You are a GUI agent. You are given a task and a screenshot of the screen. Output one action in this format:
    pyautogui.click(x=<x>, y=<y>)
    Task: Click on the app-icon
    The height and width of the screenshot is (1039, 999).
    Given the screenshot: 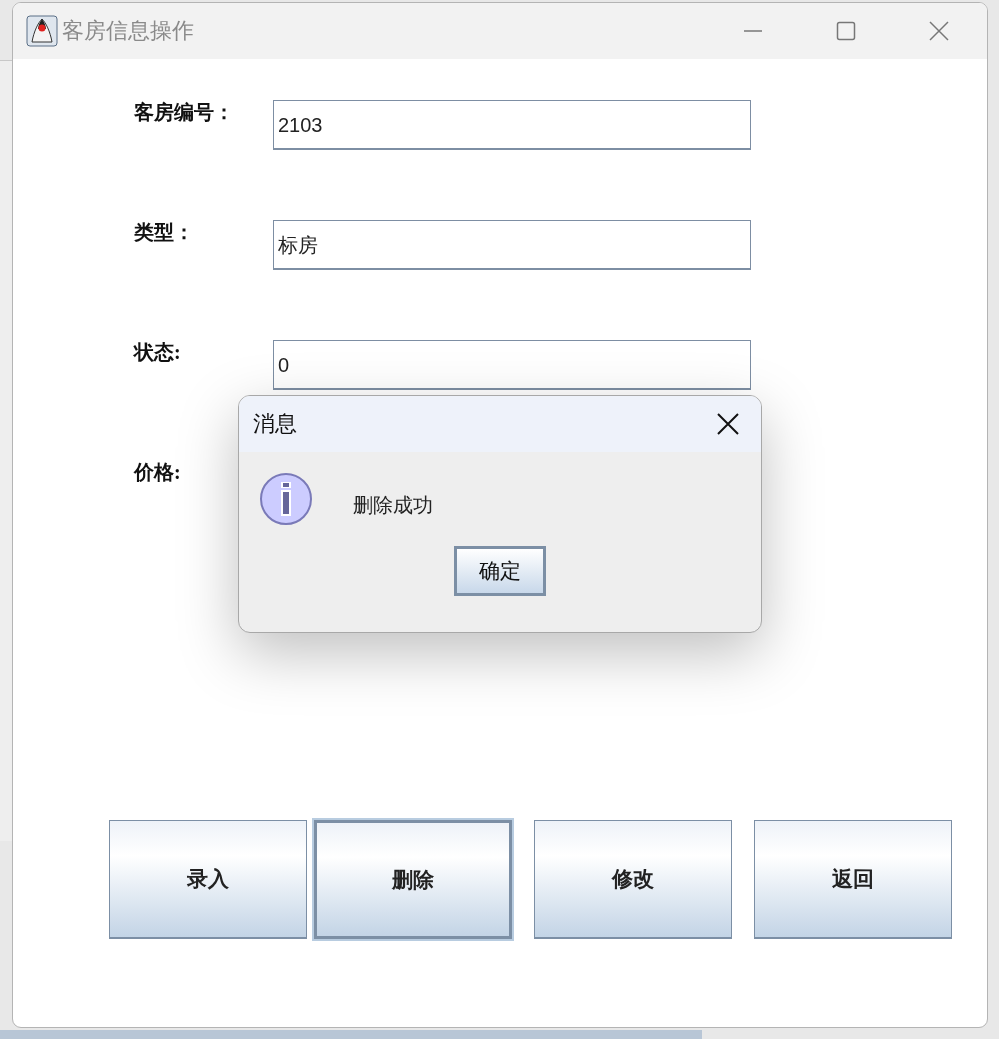 What is the action you would take?
    pyautogui.click(x=42, y=31)
    